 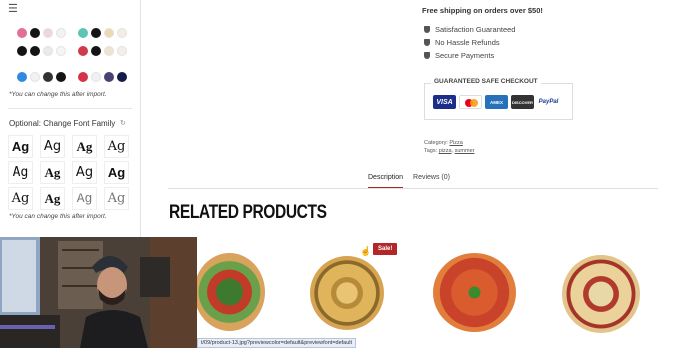 What do you see at coordinates (386, 181) in the screenshot?
I see `tab-description: Description` at bounding box center [386, 181].